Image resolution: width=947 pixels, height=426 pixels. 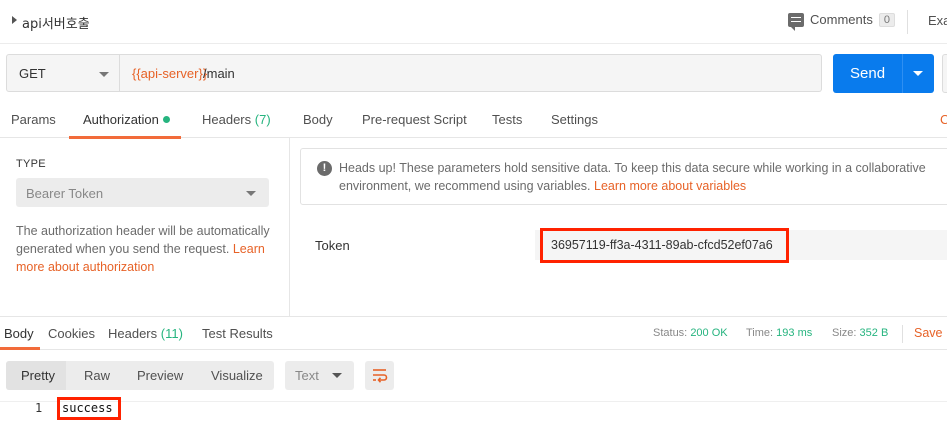 What do you see at coordinates (63, 73) in the screenshot?
I see `method-select: GET` at bounding box center [63, 73].